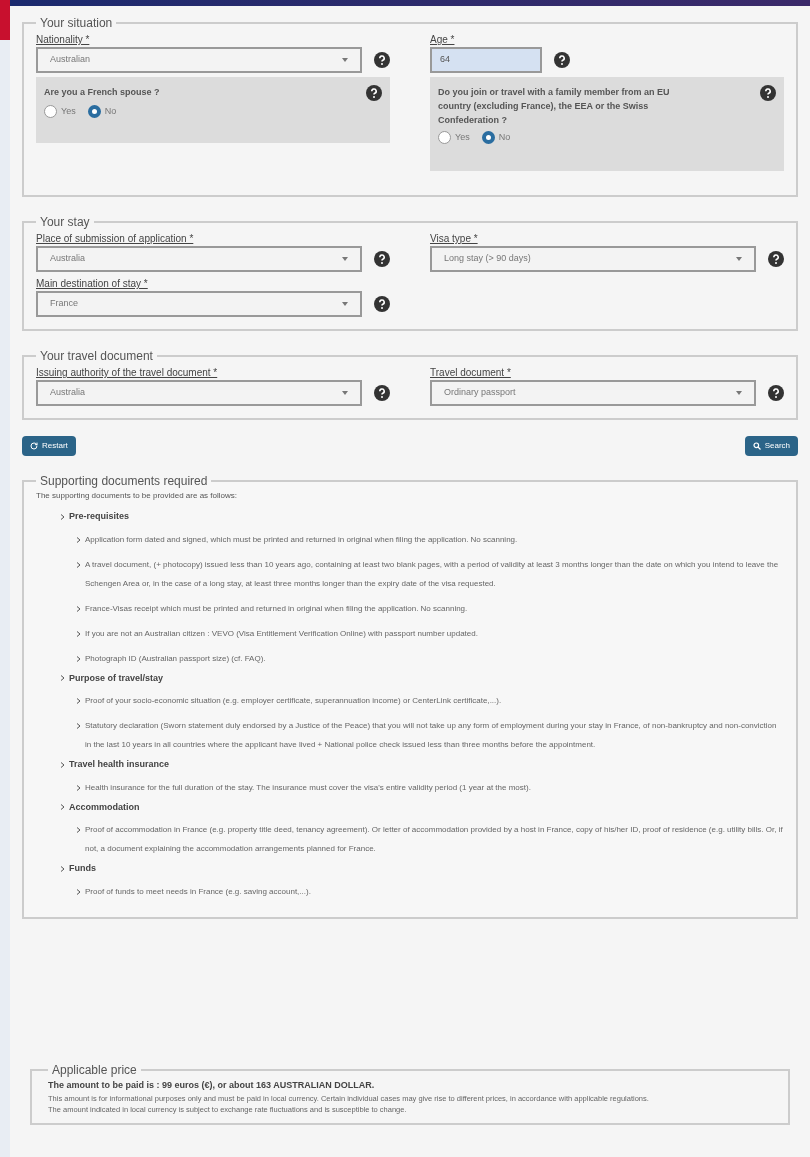  Describe the element at coordinates (5, 20) in the screenshot. I see `flag-stripe` at that location.